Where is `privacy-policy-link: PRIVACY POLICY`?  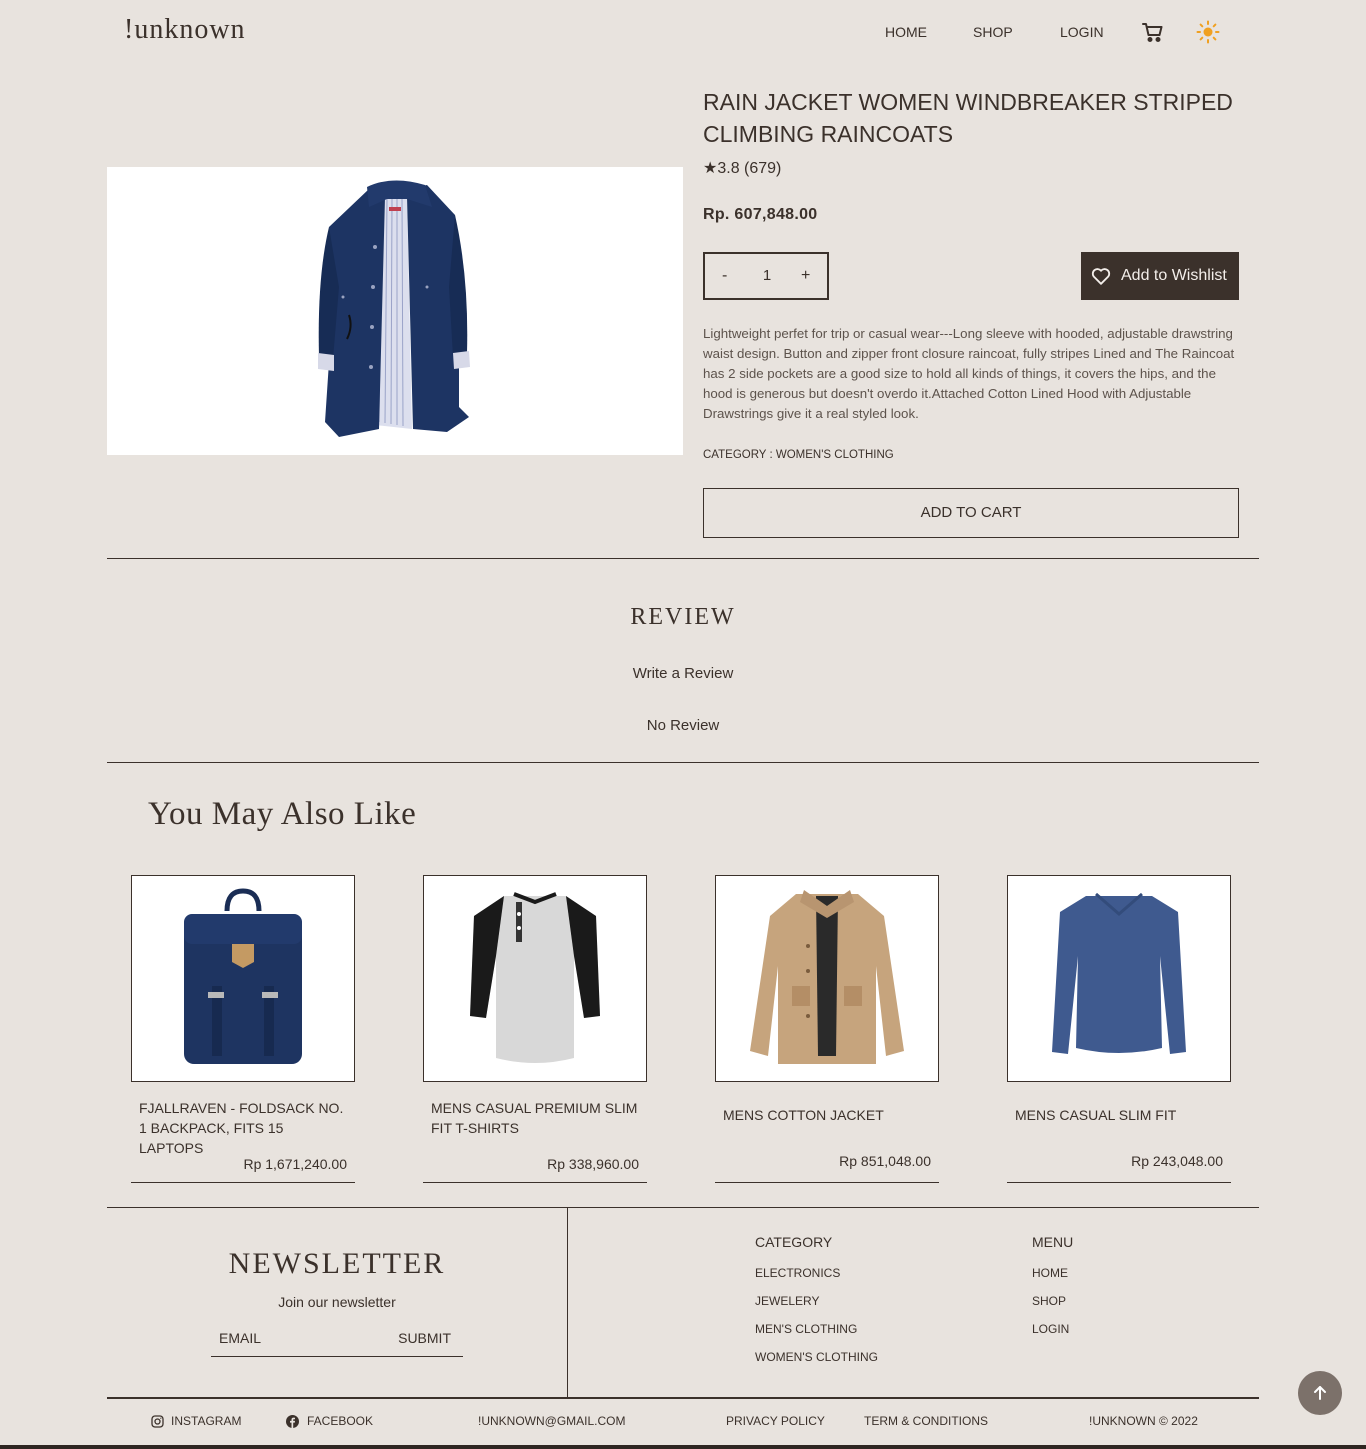 privacy-policy-link: PRIVACY POLICY is located at coordinates (775, 1421).